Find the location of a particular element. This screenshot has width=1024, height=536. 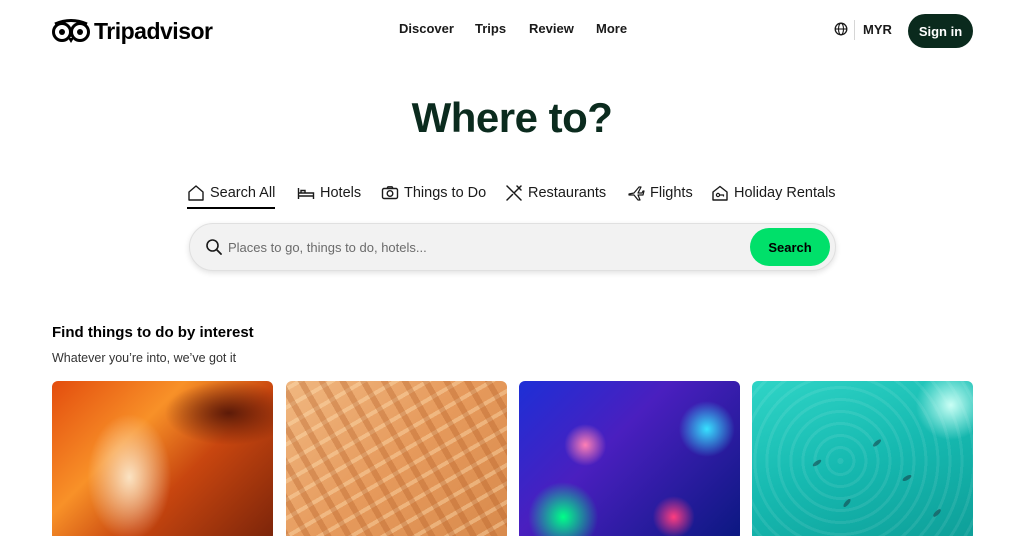

plane-icon is located at coordinates (636, 193).